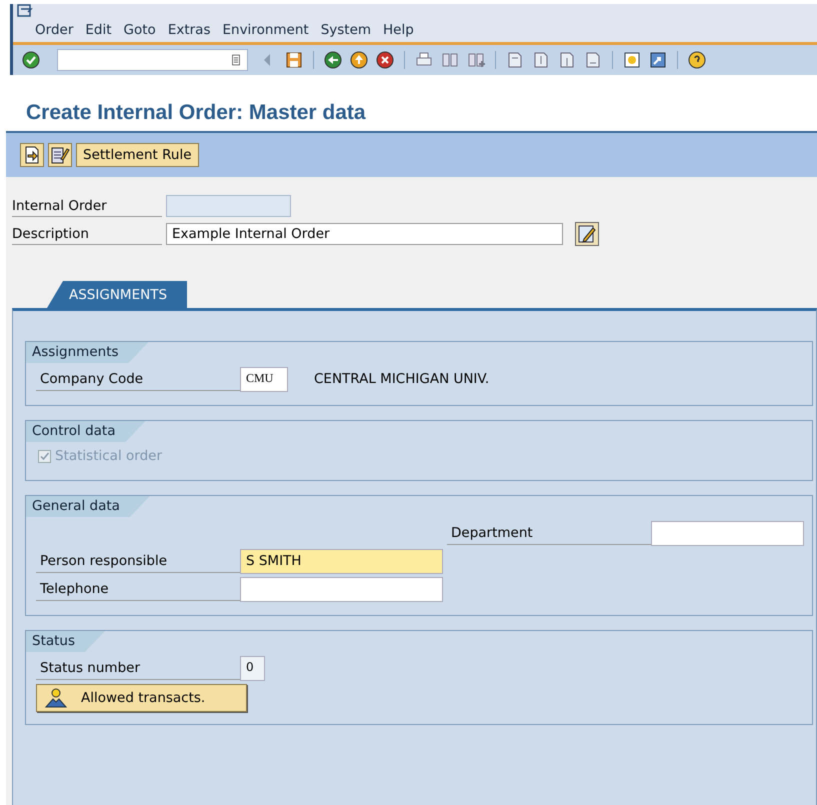  I want to click on long-text-button, so click(587, 234).